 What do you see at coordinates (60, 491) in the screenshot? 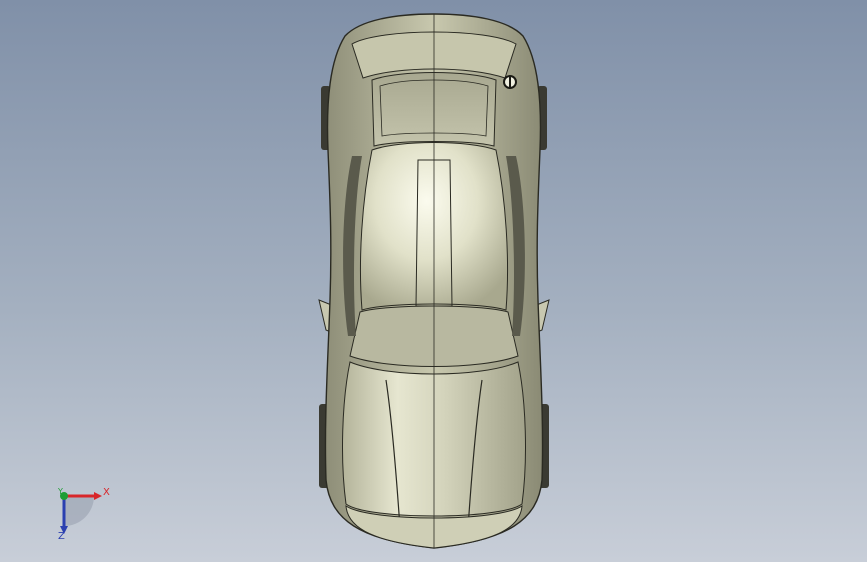
I see `y-axis-label: Y` at bounding box center [60, 491].